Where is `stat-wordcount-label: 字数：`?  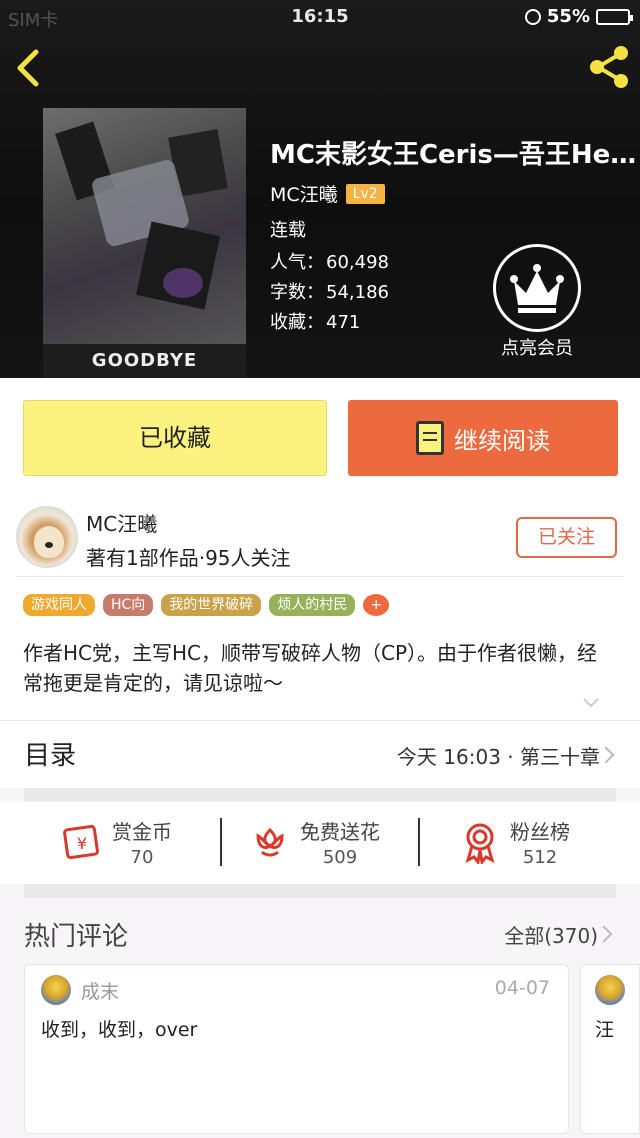
stat-wordcount-label: 字数： is located at coordinates (297, 292).